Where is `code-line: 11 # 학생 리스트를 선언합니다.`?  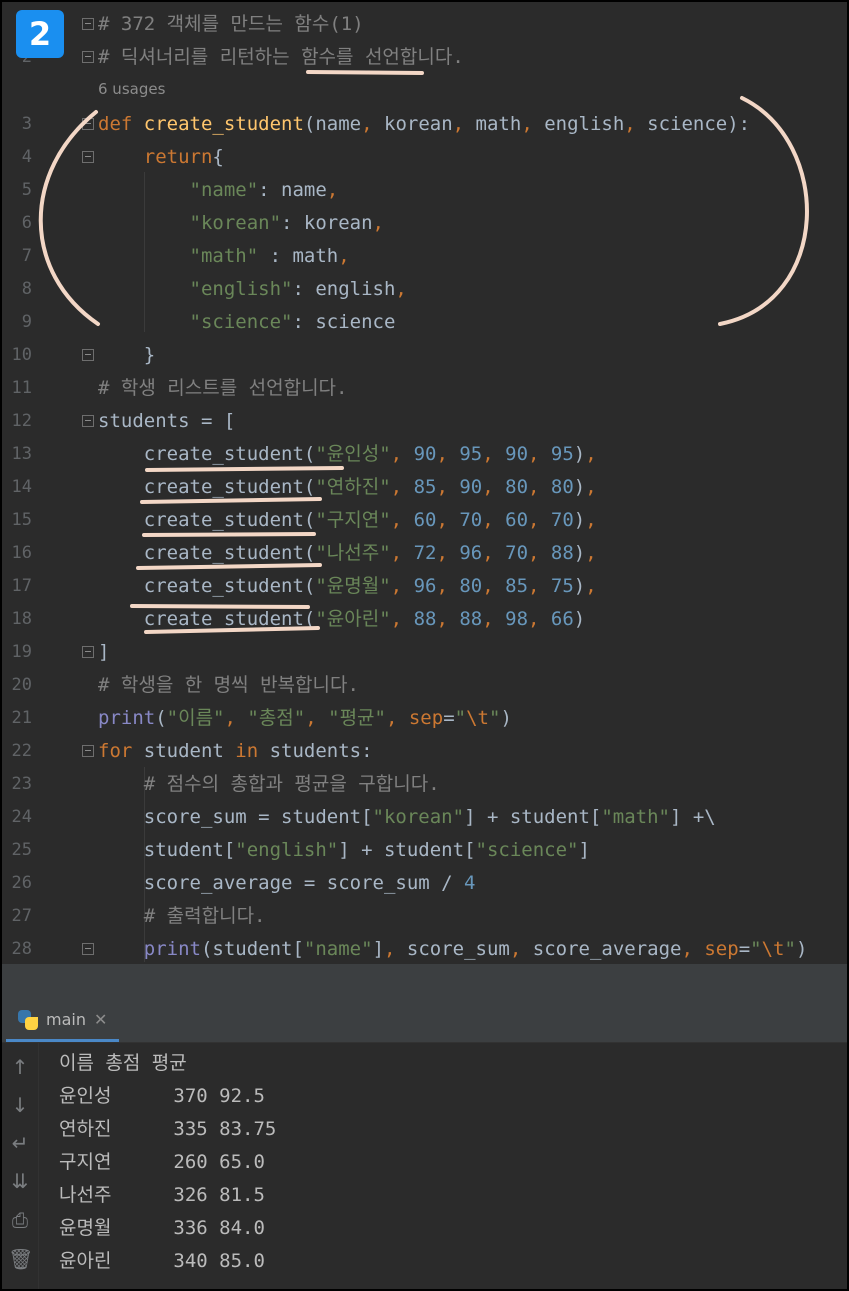 code-line: 11 # 학생 리스트를 선언합니다. is located at coordinates (424, 388).